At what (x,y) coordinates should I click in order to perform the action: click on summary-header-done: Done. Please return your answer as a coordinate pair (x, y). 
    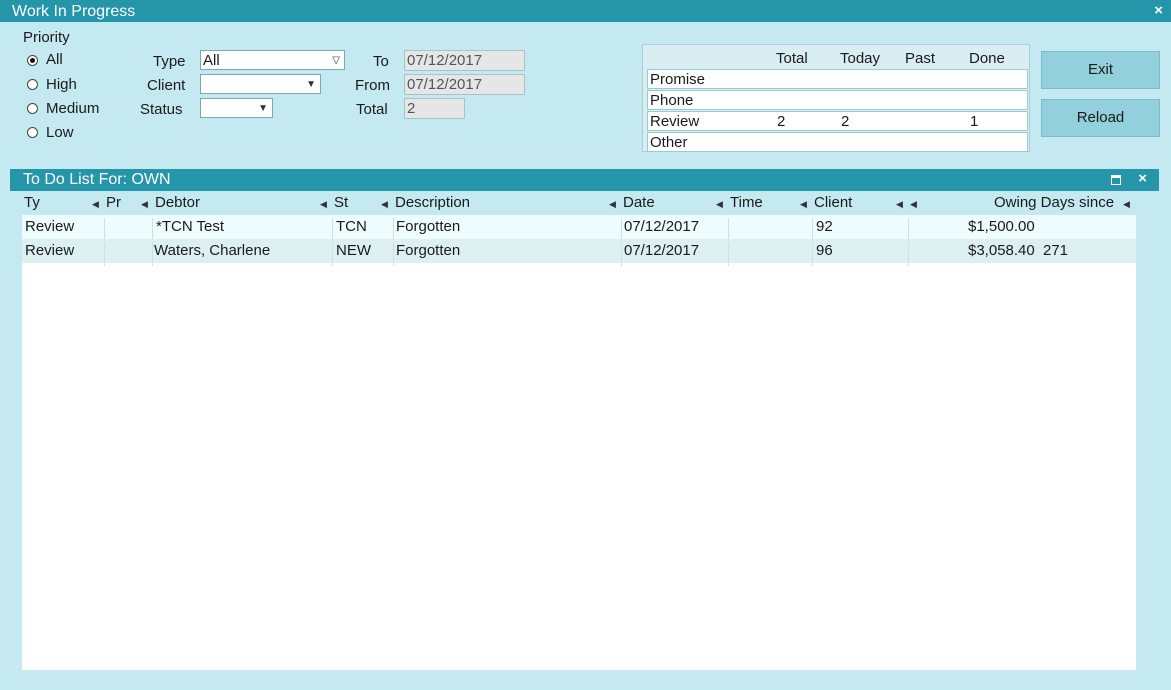
    Looking at the image, I should click on (987, 58).